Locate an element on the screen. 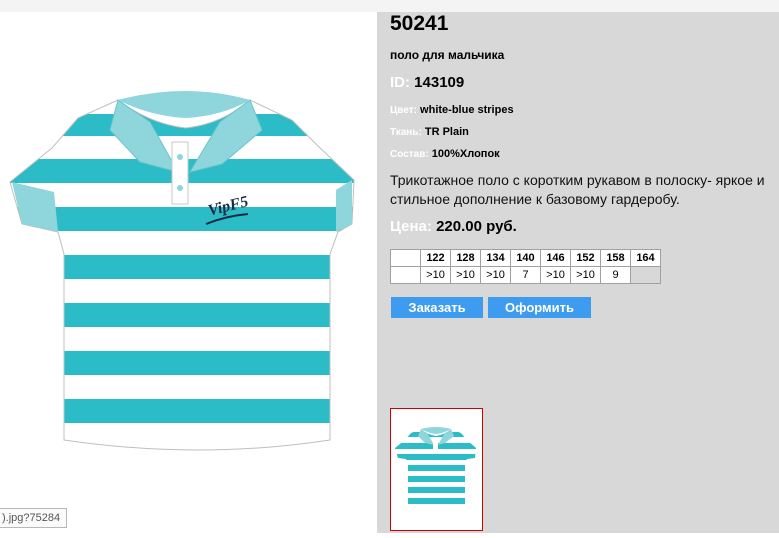 This screenshot has width=779, height=538. size-header: 146 is located at coordinates (555, 258).